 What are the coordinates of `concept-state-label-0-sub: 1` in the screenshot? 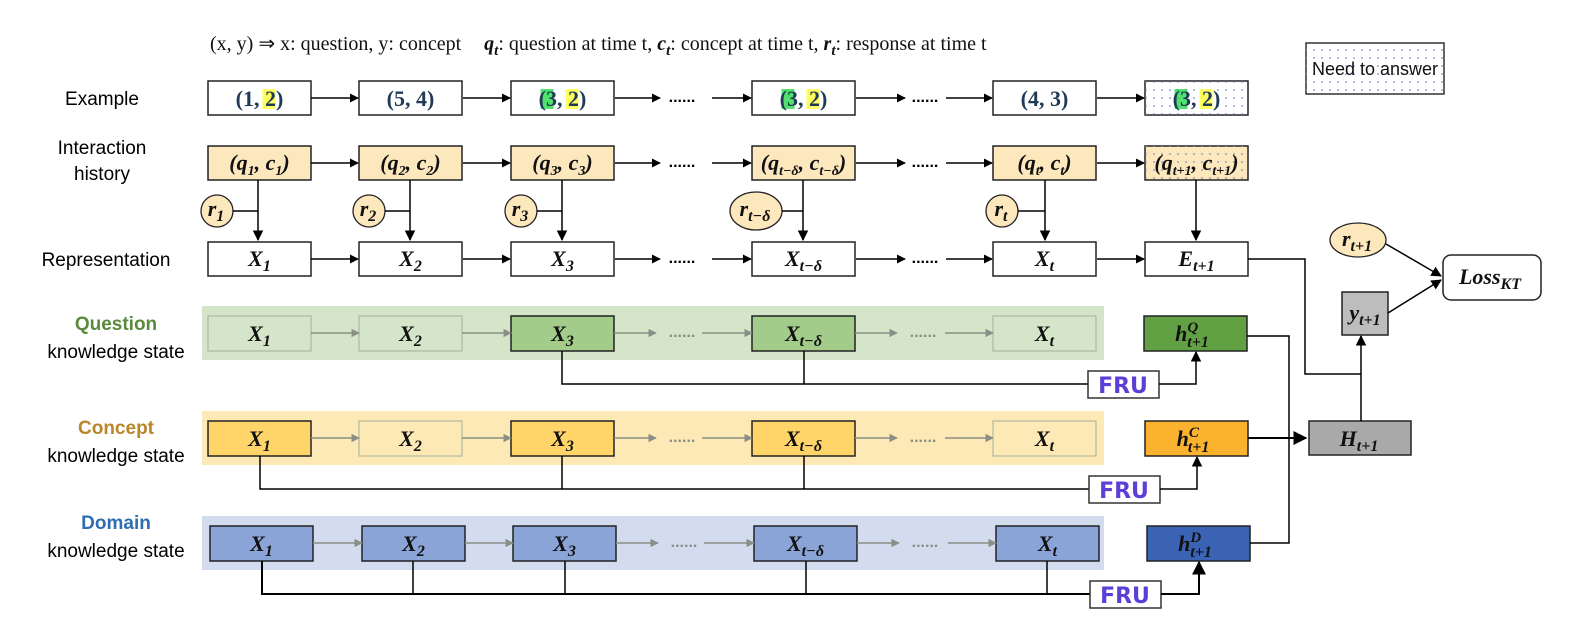 It's located at (267, 446).